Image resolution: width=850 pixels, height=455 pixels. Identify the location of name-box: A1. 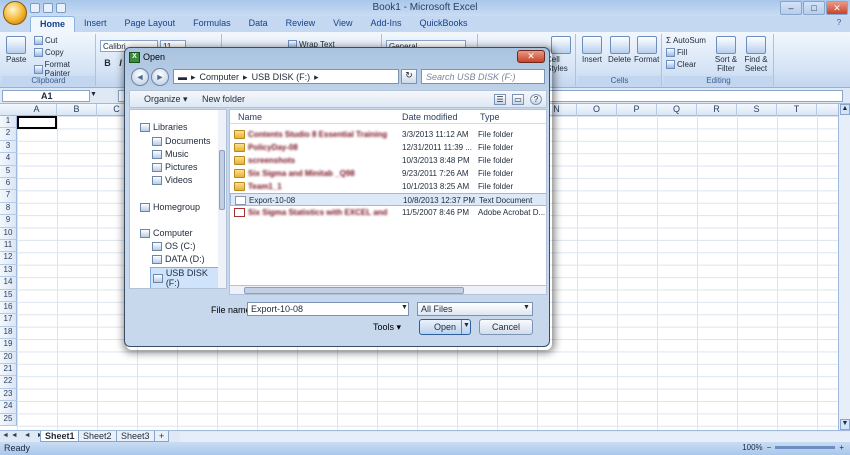
(46, 96).